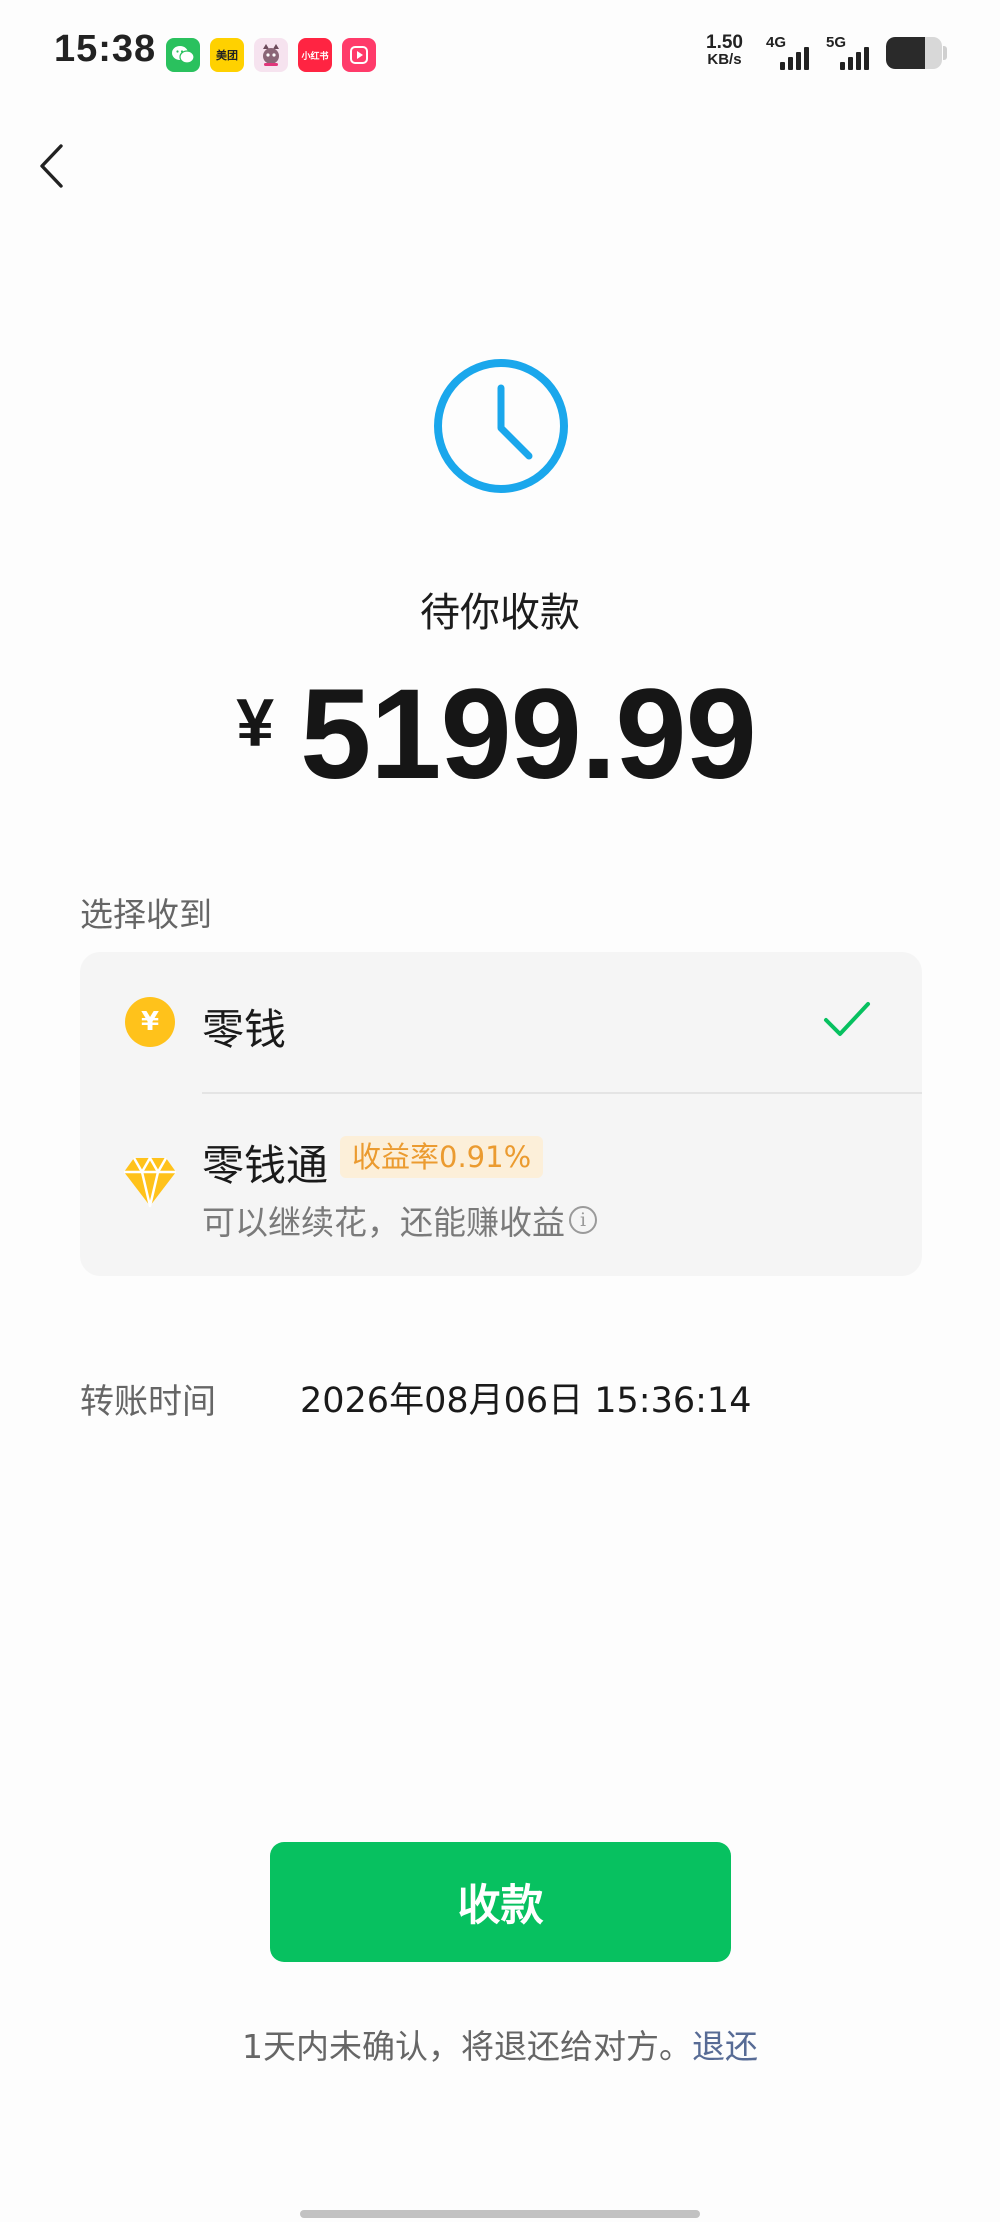  I want to click on receive-options-card: ¥ 零钱 零钱通 收益率0.91% 可以继续花，还能赚收益 i, so click(501, 1114).